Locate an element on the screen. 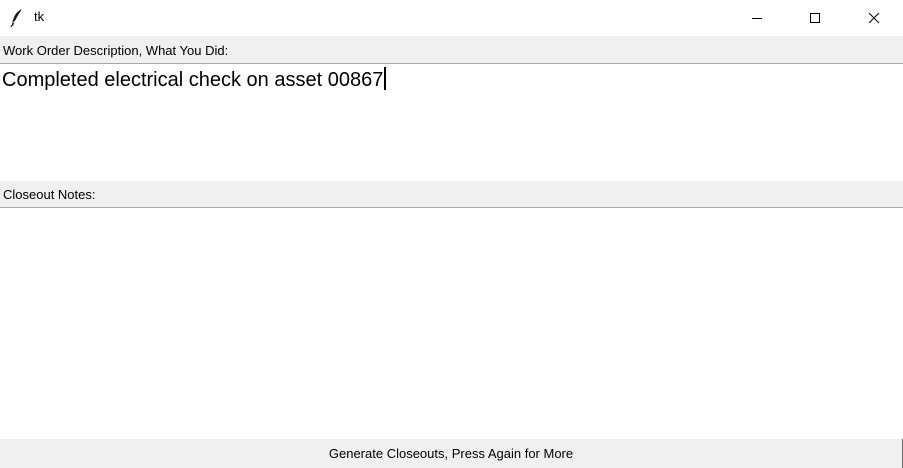  close-icon is located at coordinates (874, 18).